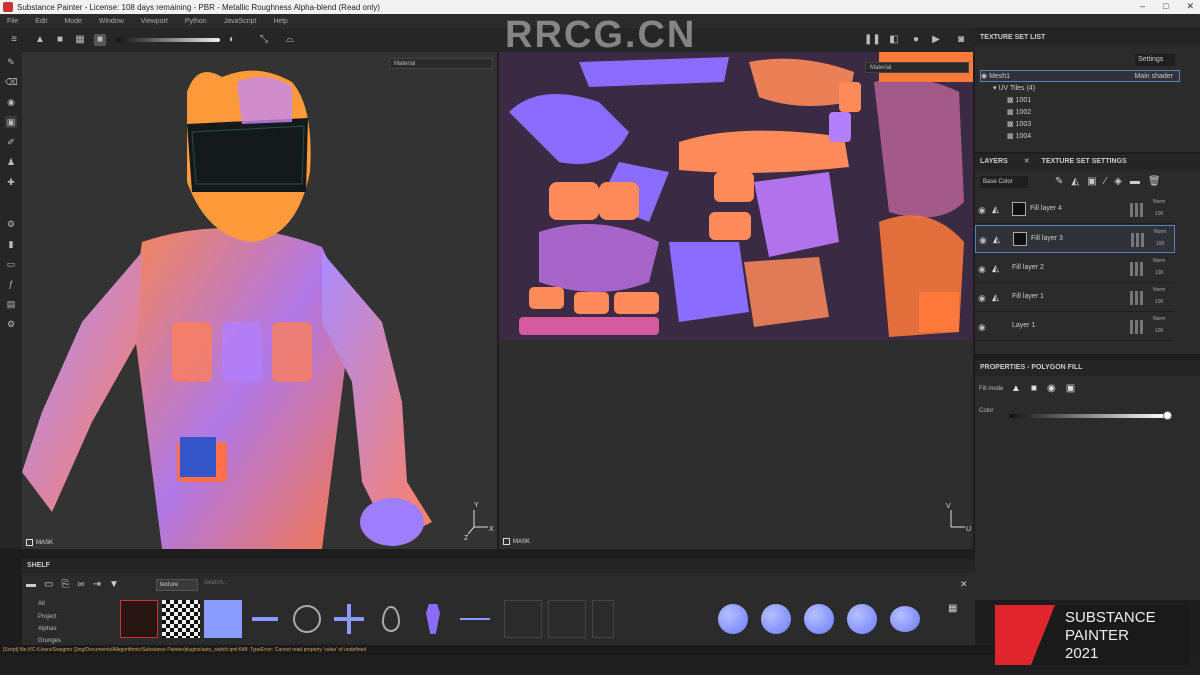 The width and height of the screenshot is (1200, 675). What do you see at coordinates (35, 584) in the screenshot?
I see `folder-icon: ▬` at bounding box center [35, 584].